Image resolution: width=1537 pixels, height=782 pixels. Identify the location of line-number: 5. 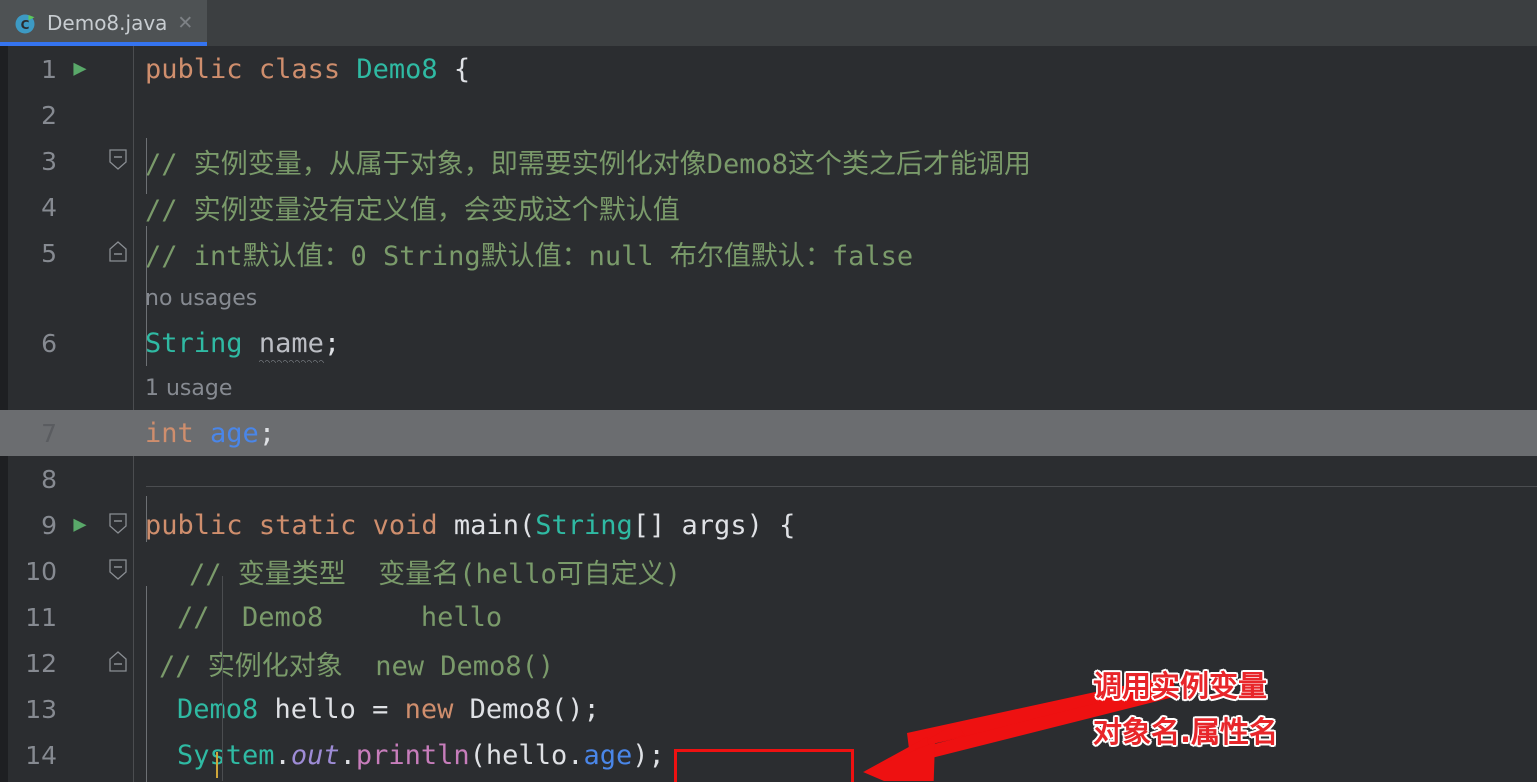
(49, 253).